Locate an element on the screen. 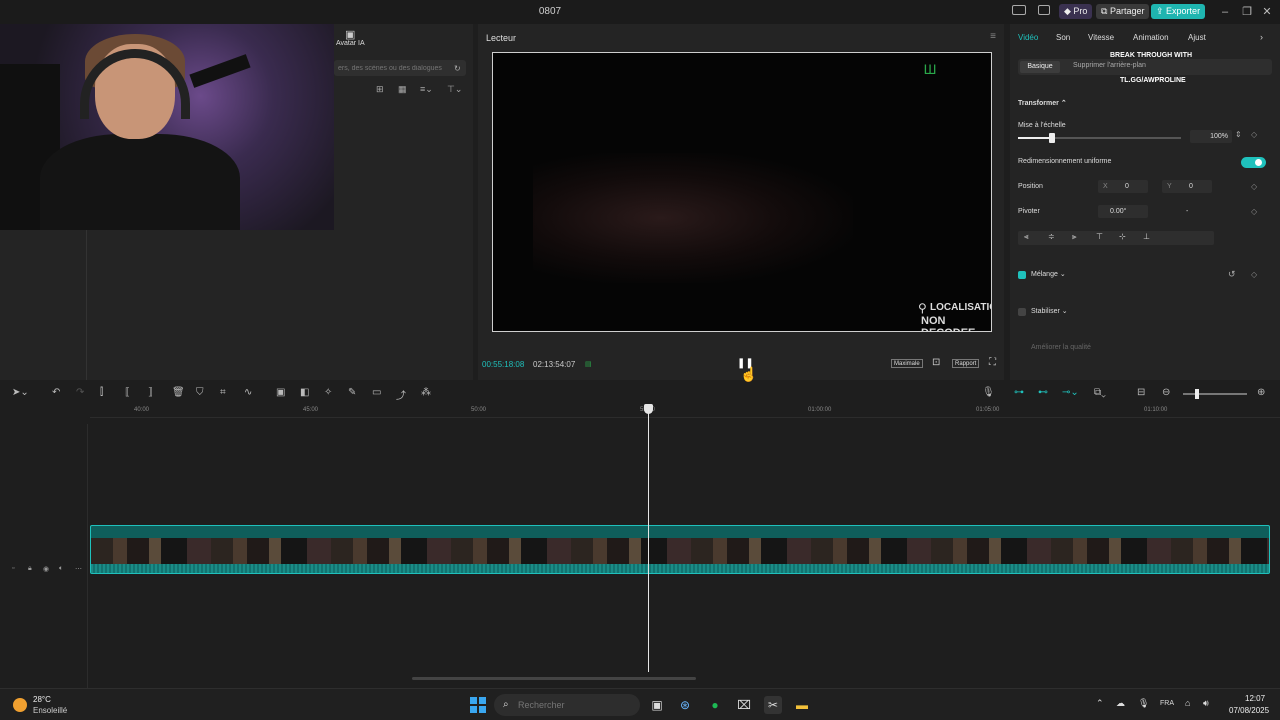 The width and height of the screenshot is (1280, 720). export-frame-icon: ⤴ is located at coordinates (401, 394).